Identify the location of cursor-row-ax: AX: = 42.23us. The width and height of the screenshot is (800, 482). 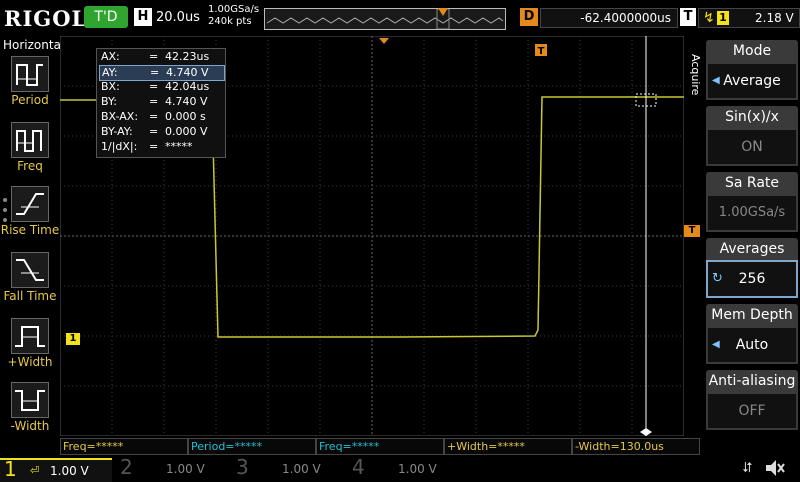
(161, 57).